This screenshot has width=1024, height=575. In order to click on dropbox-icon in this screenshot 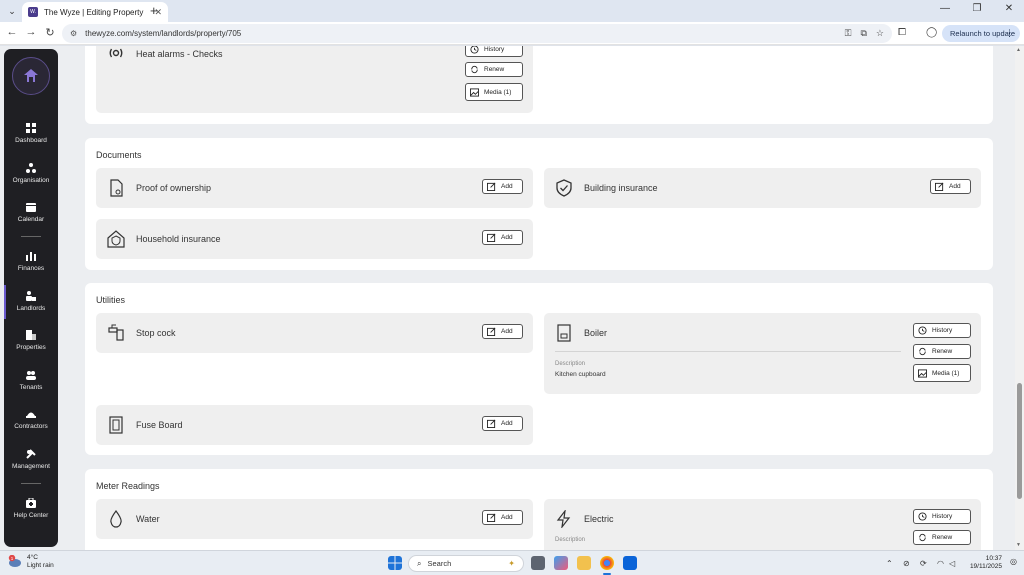, I will do `click(630, 563)`.